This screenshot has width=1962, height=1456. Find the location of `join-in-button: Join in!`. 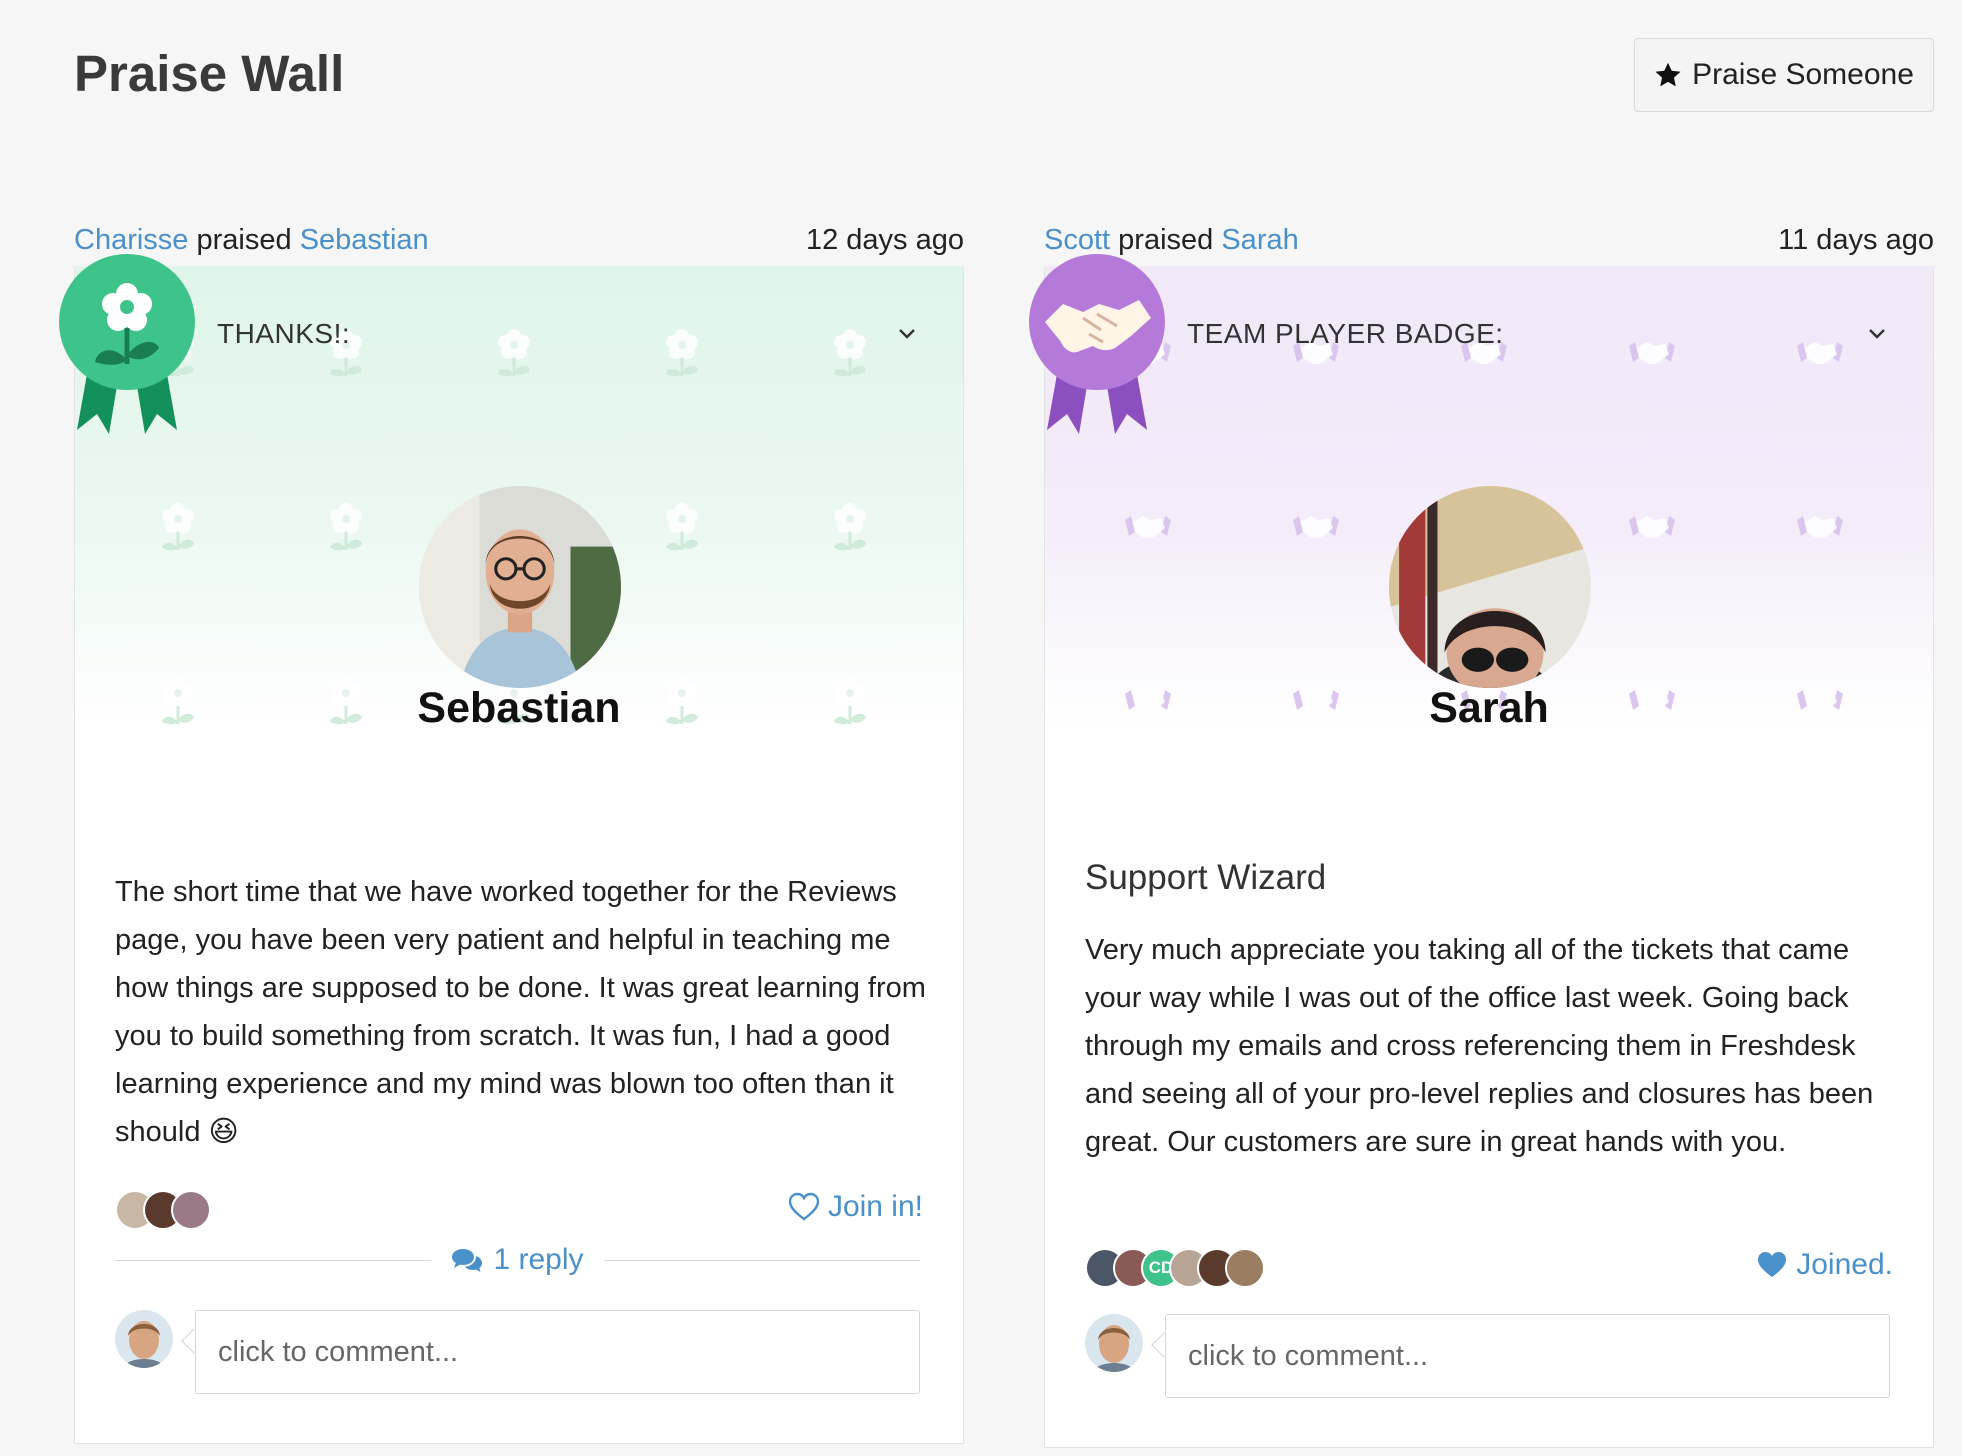

join-in-button: Join in! is located at coordinates (855, 1207).